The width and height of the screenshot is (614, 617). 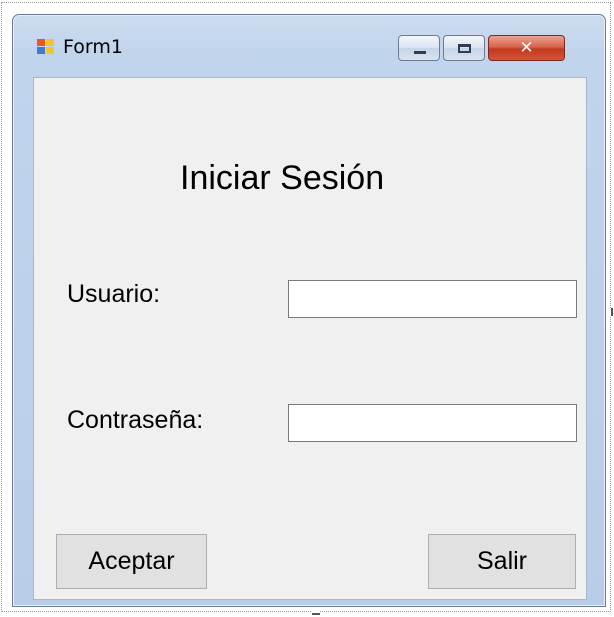 I want to click on close-button: ✕, so click(x=526, y=48).